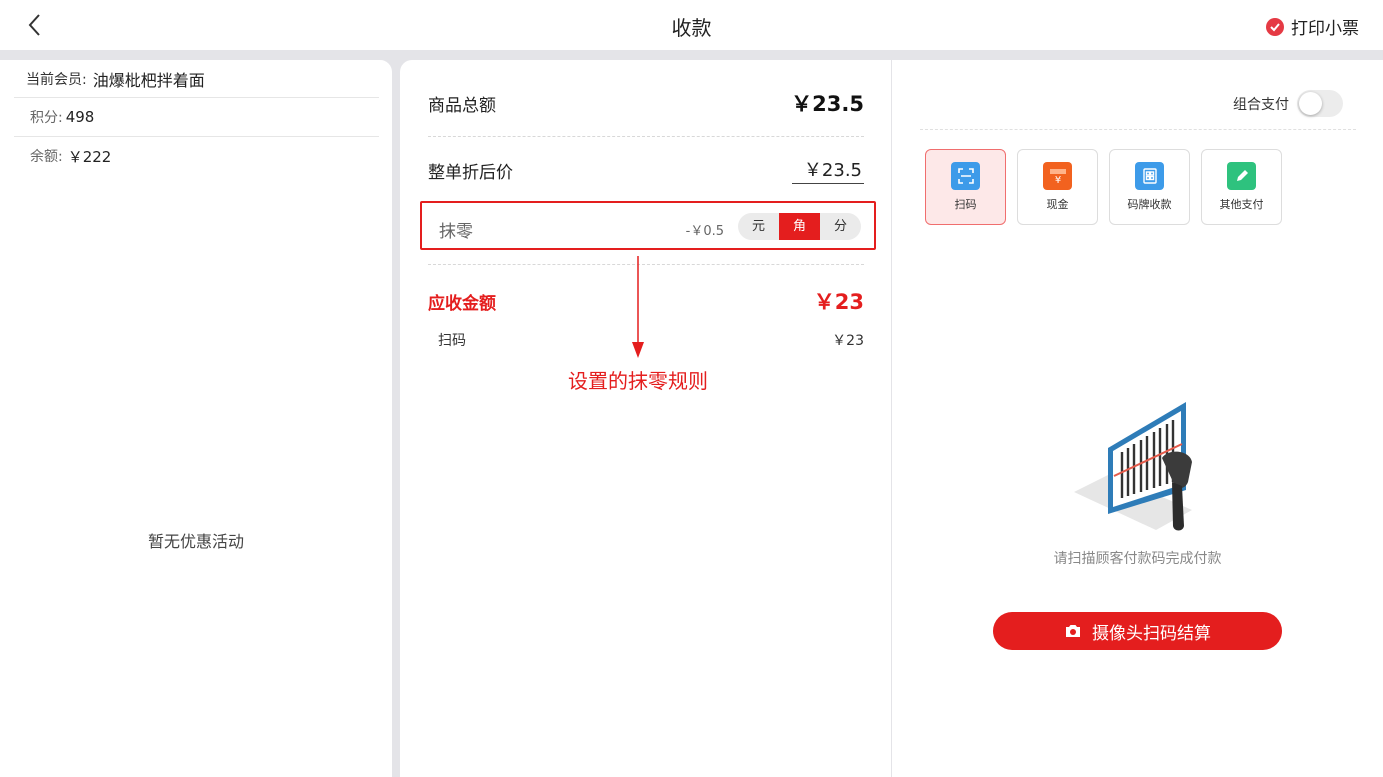  What do you see at coordinates (1261, 104) in the screenshot?
I see `combo-pay-label: 组合支付` at bounding box center [1261, 104].